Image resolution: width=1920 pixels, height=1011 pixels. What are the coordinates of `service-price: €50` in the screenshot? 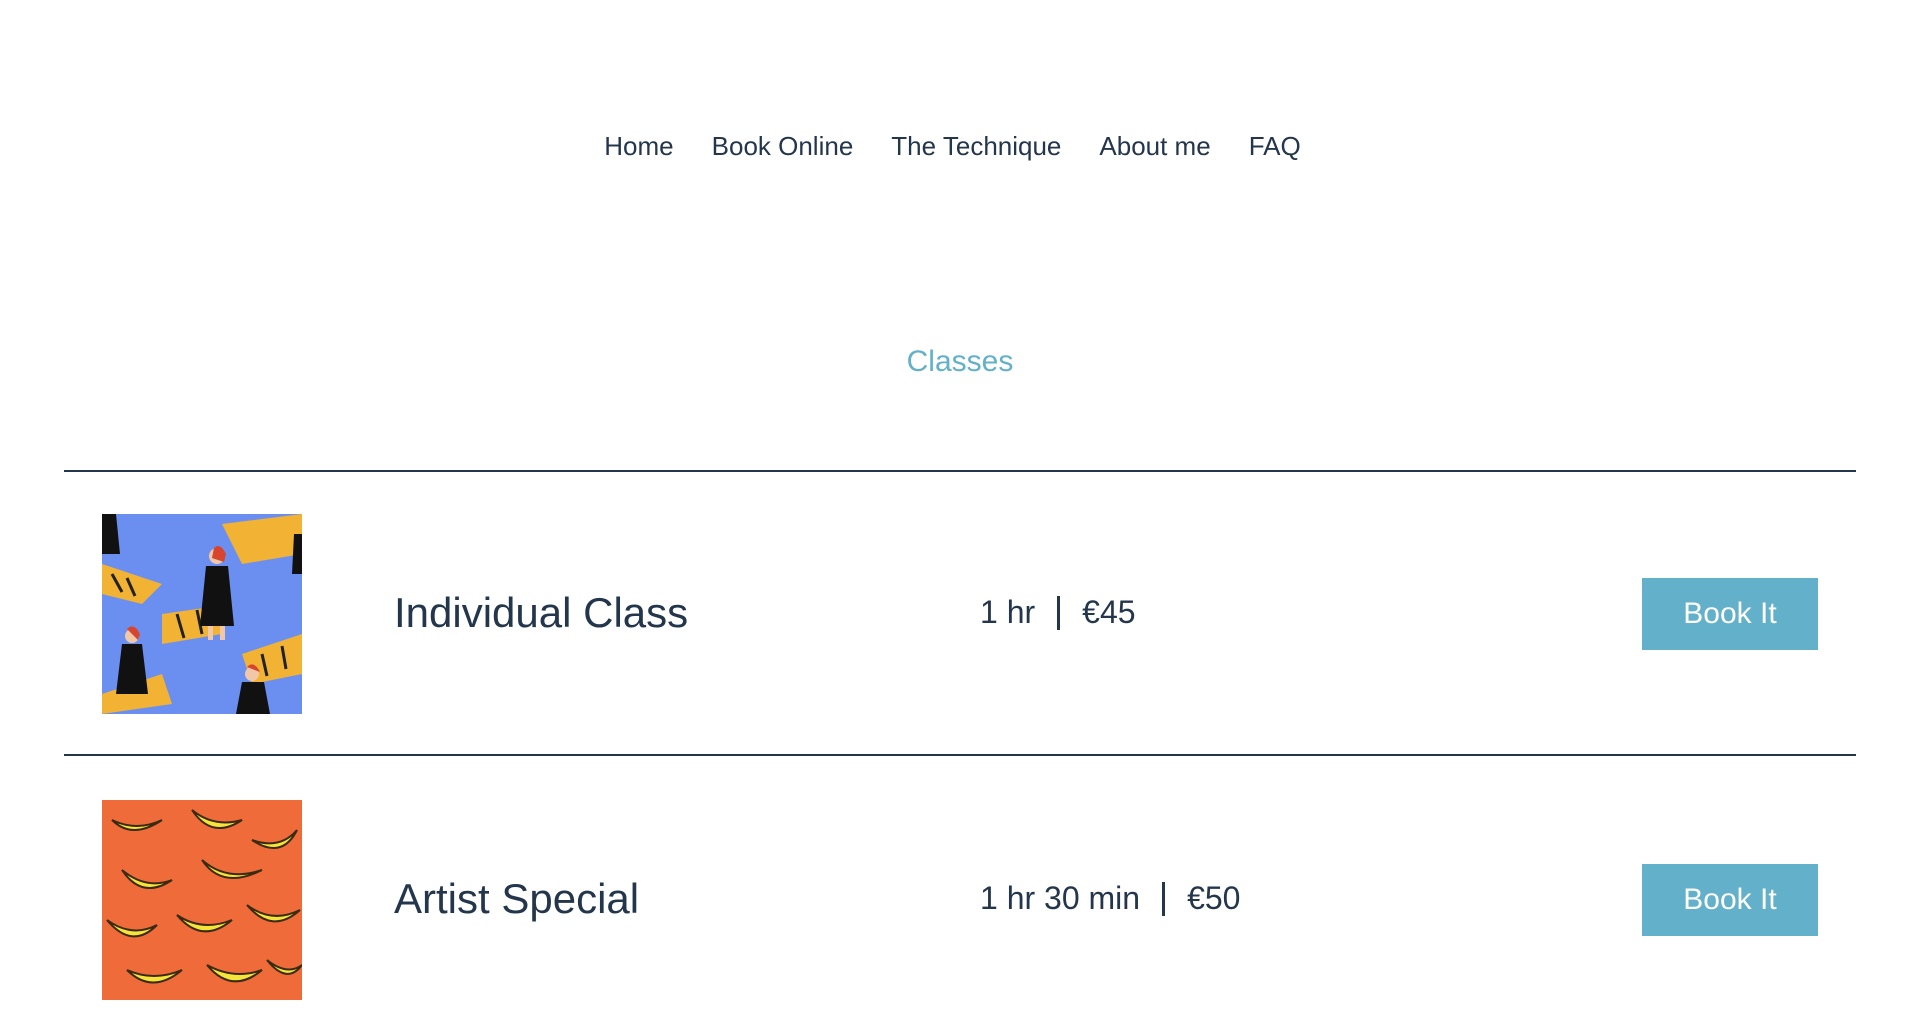 It's located at (1214, 898).